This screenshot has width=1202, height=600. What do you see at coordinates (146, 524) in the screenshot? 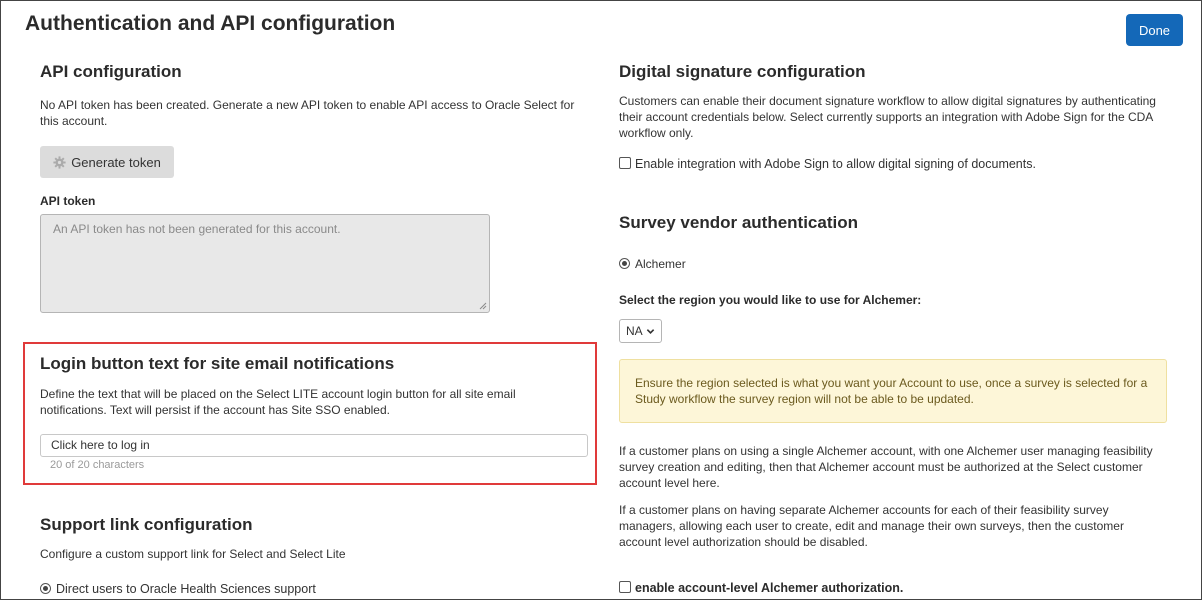
I see `support-link-title: Support link configuration` at bounding box center [146, 524].